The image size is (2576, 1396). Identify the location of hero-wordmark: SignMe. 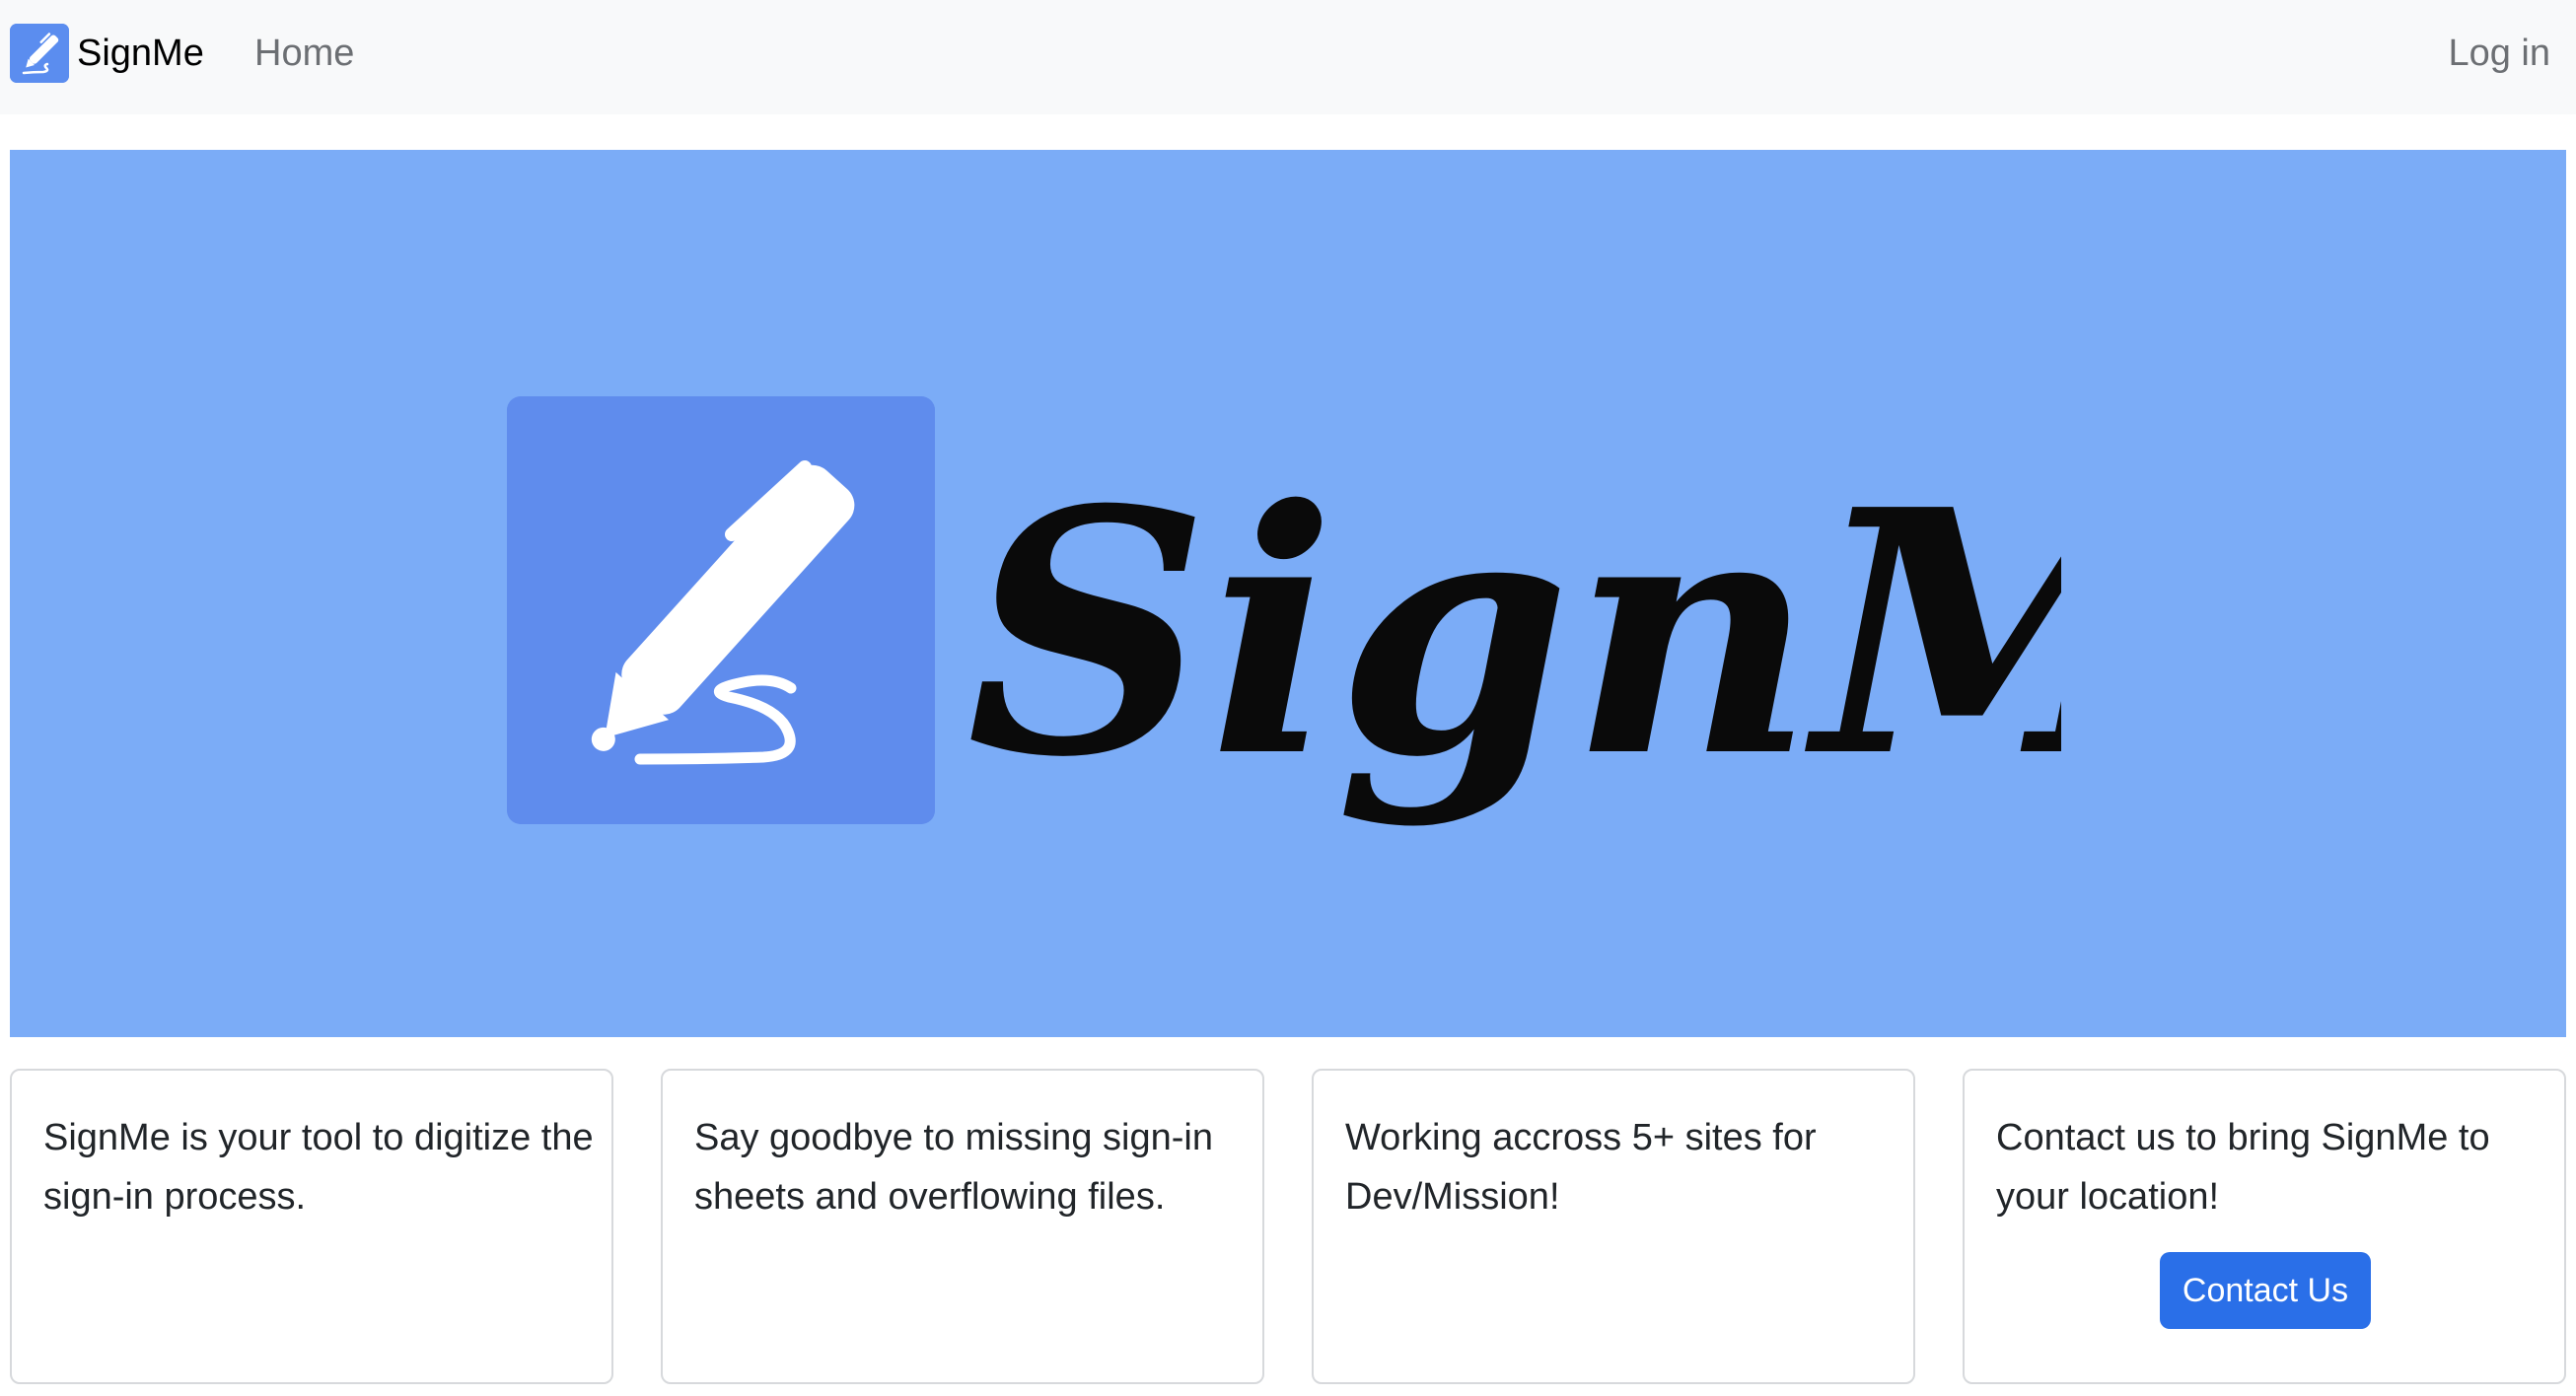
(1514, 634).